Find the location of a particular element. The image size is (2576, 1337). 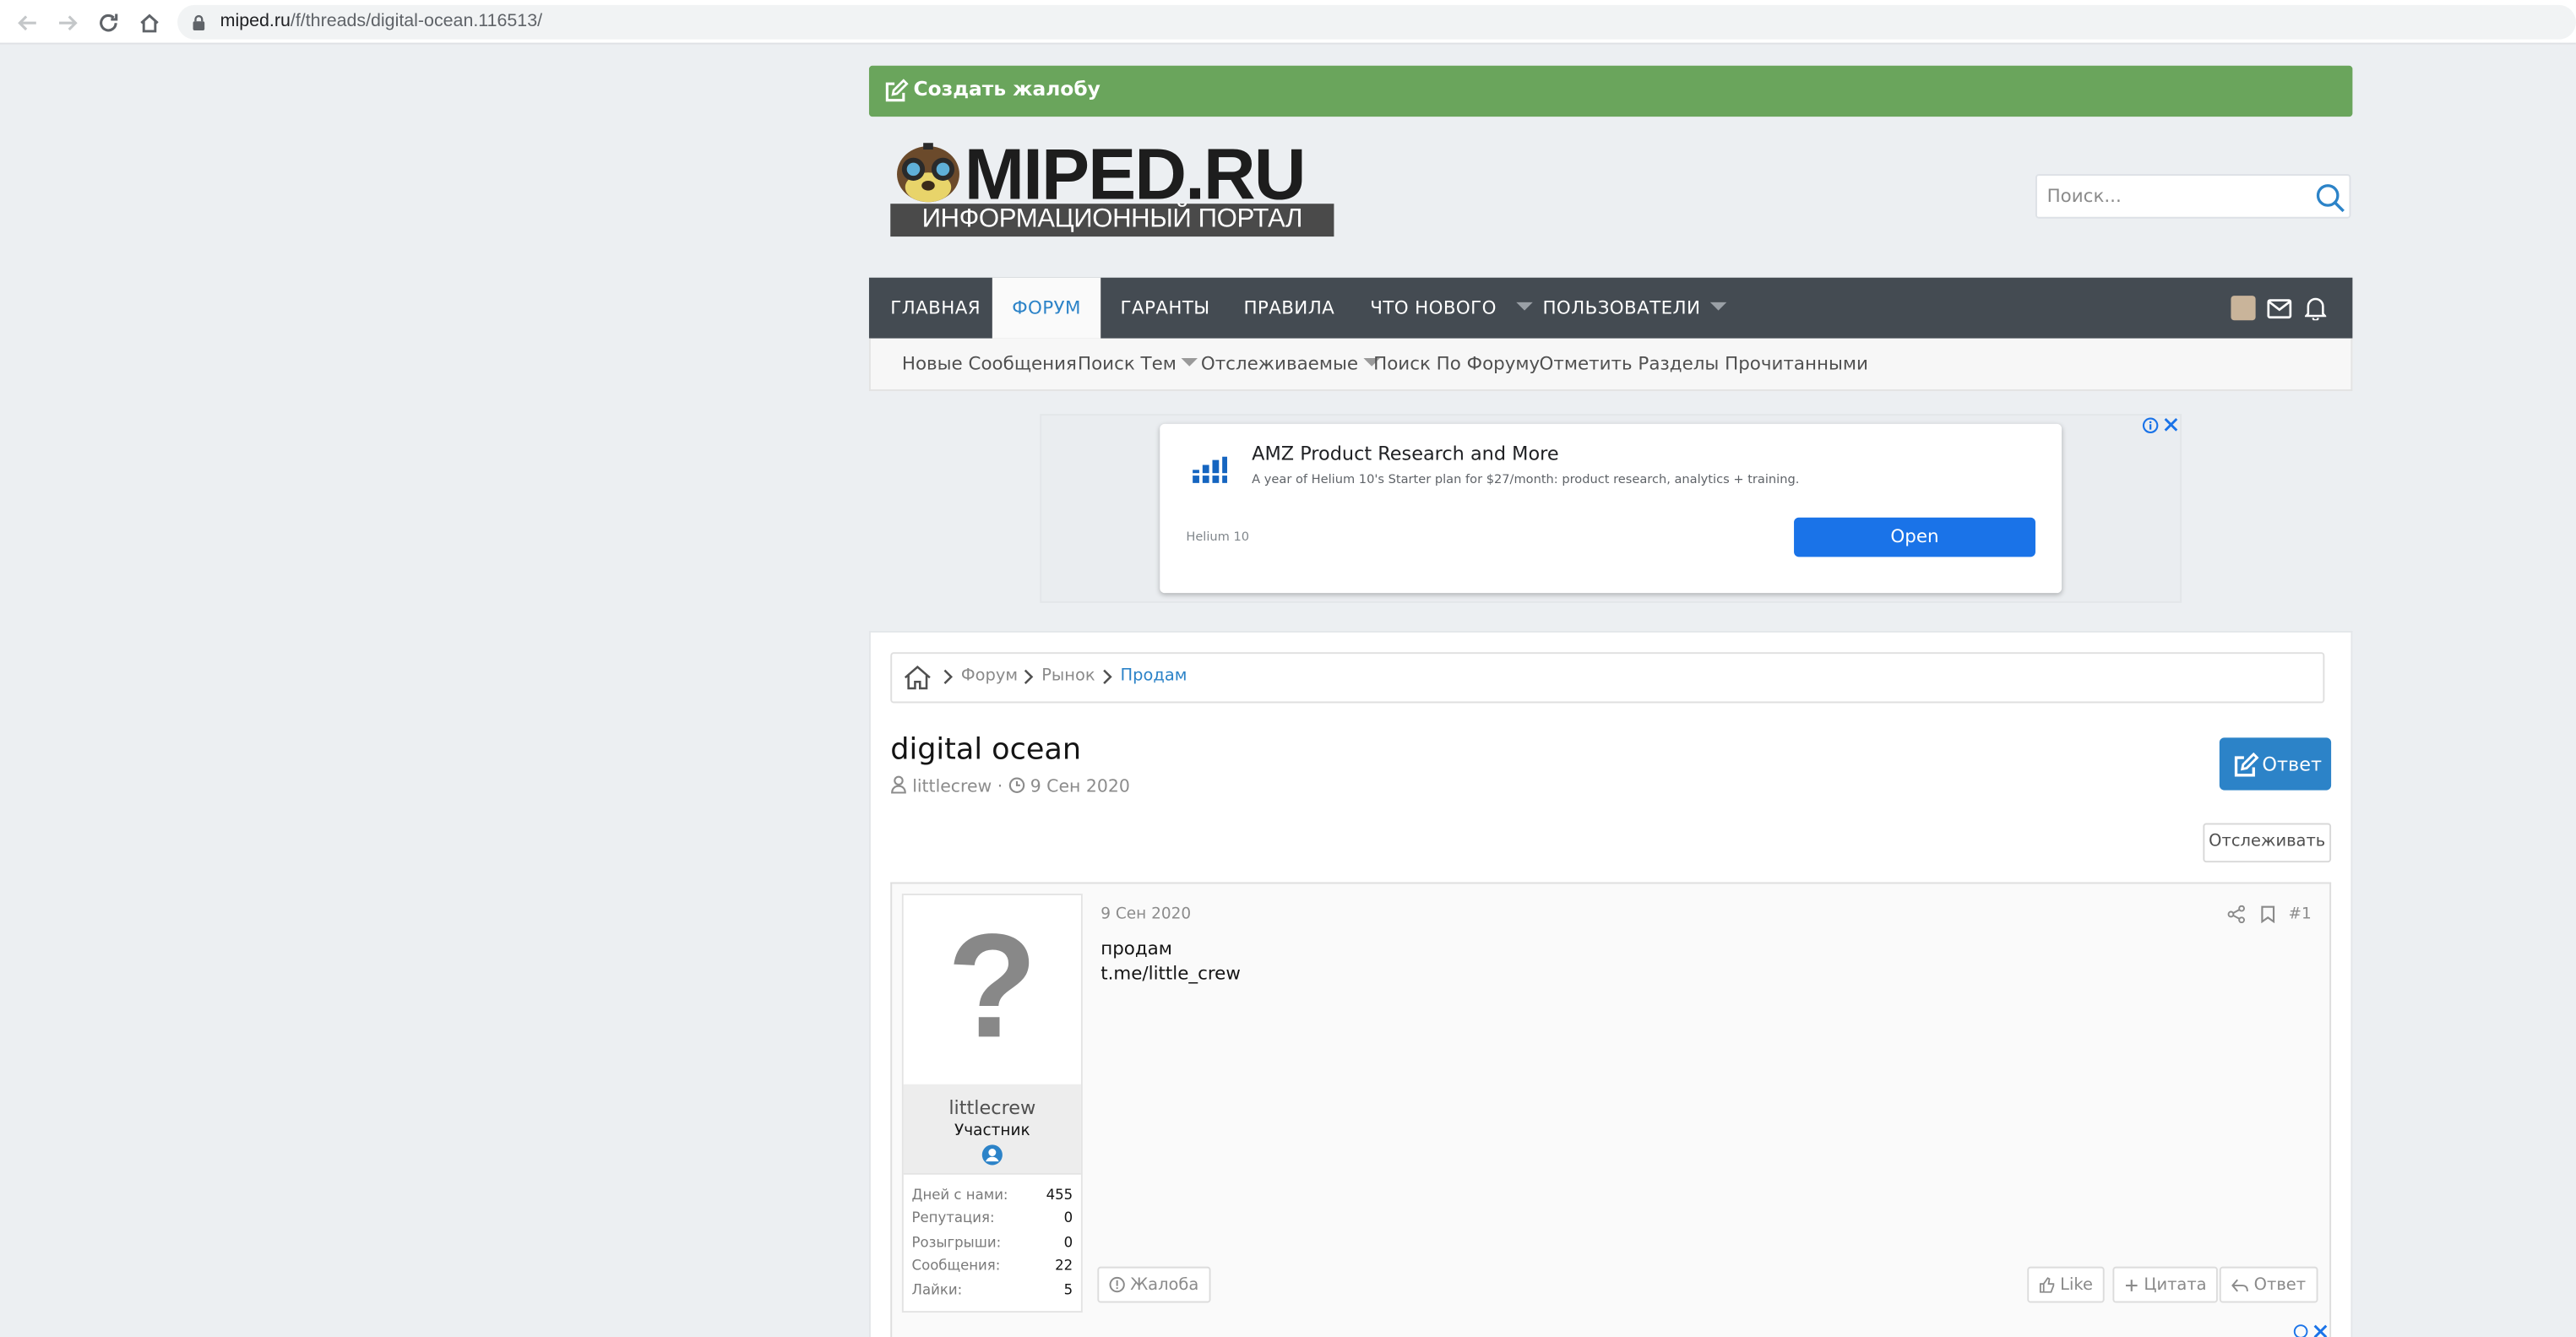

nav-item-forum: ФОРУМ is located at coordinates (1046, 308).